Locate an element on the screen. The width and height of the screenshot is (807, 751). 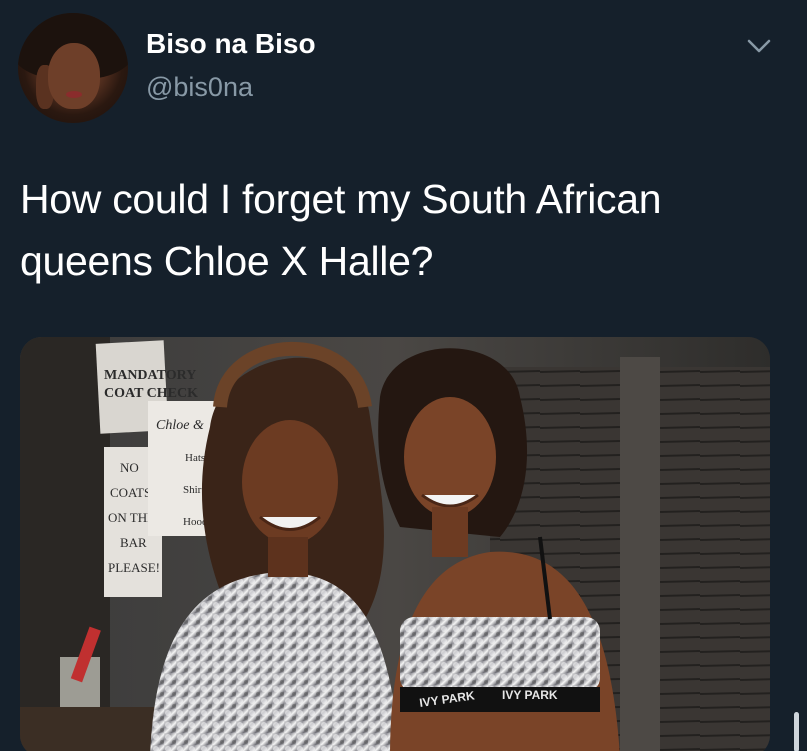
user-handle: @bis0na is located at coordinates (199, 87).